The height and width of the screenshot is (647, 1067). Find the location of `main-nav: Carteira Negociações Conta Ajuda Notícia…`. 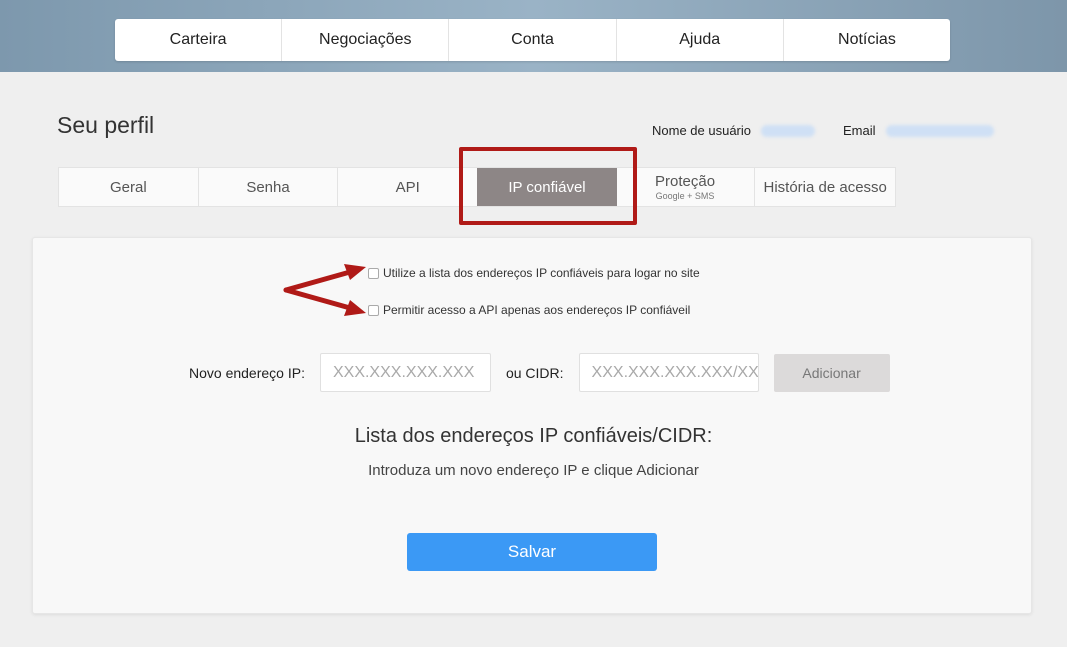

main-nav: Carteira Negociações Conta Ajuda Notícia… is located at coordinates (532, 40).